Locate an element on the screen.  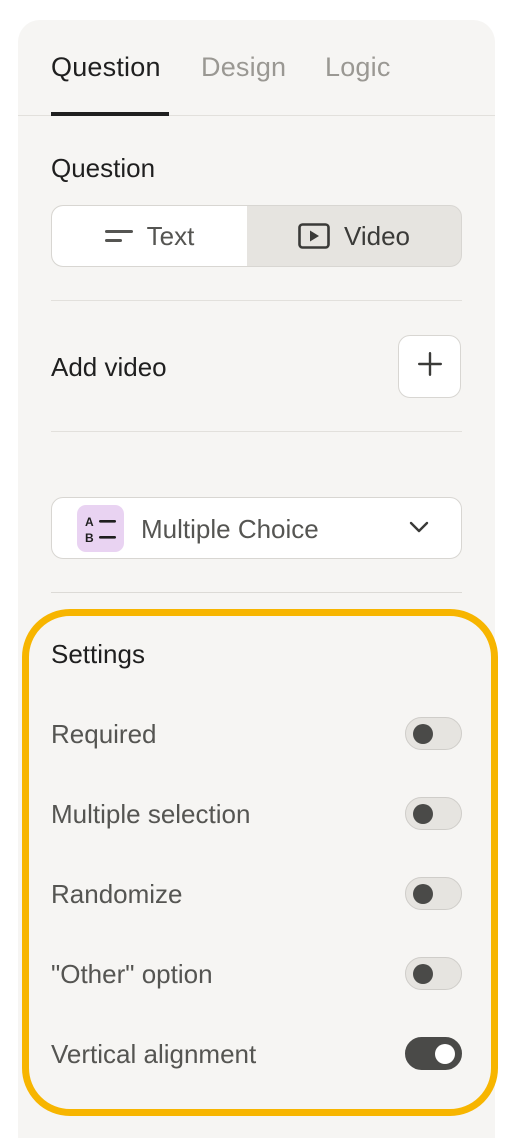
text-lines-icon is located at coordinates (118, 236).